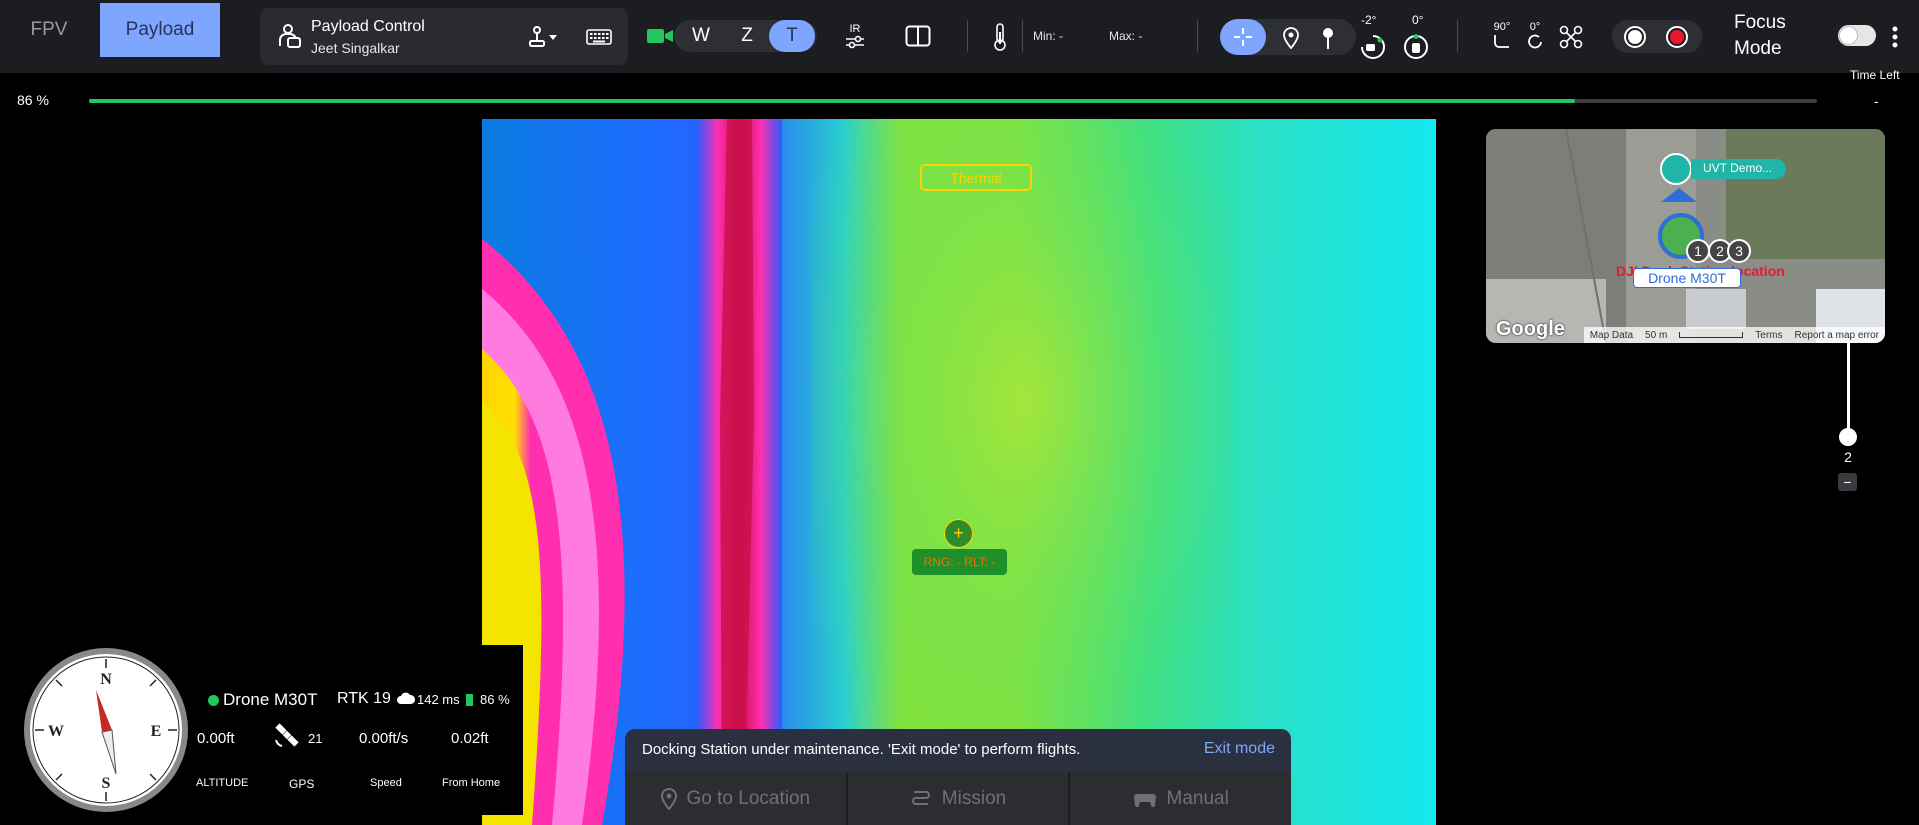  I want to click on exit-mode-link: Exit mode, so click(1239, 749).